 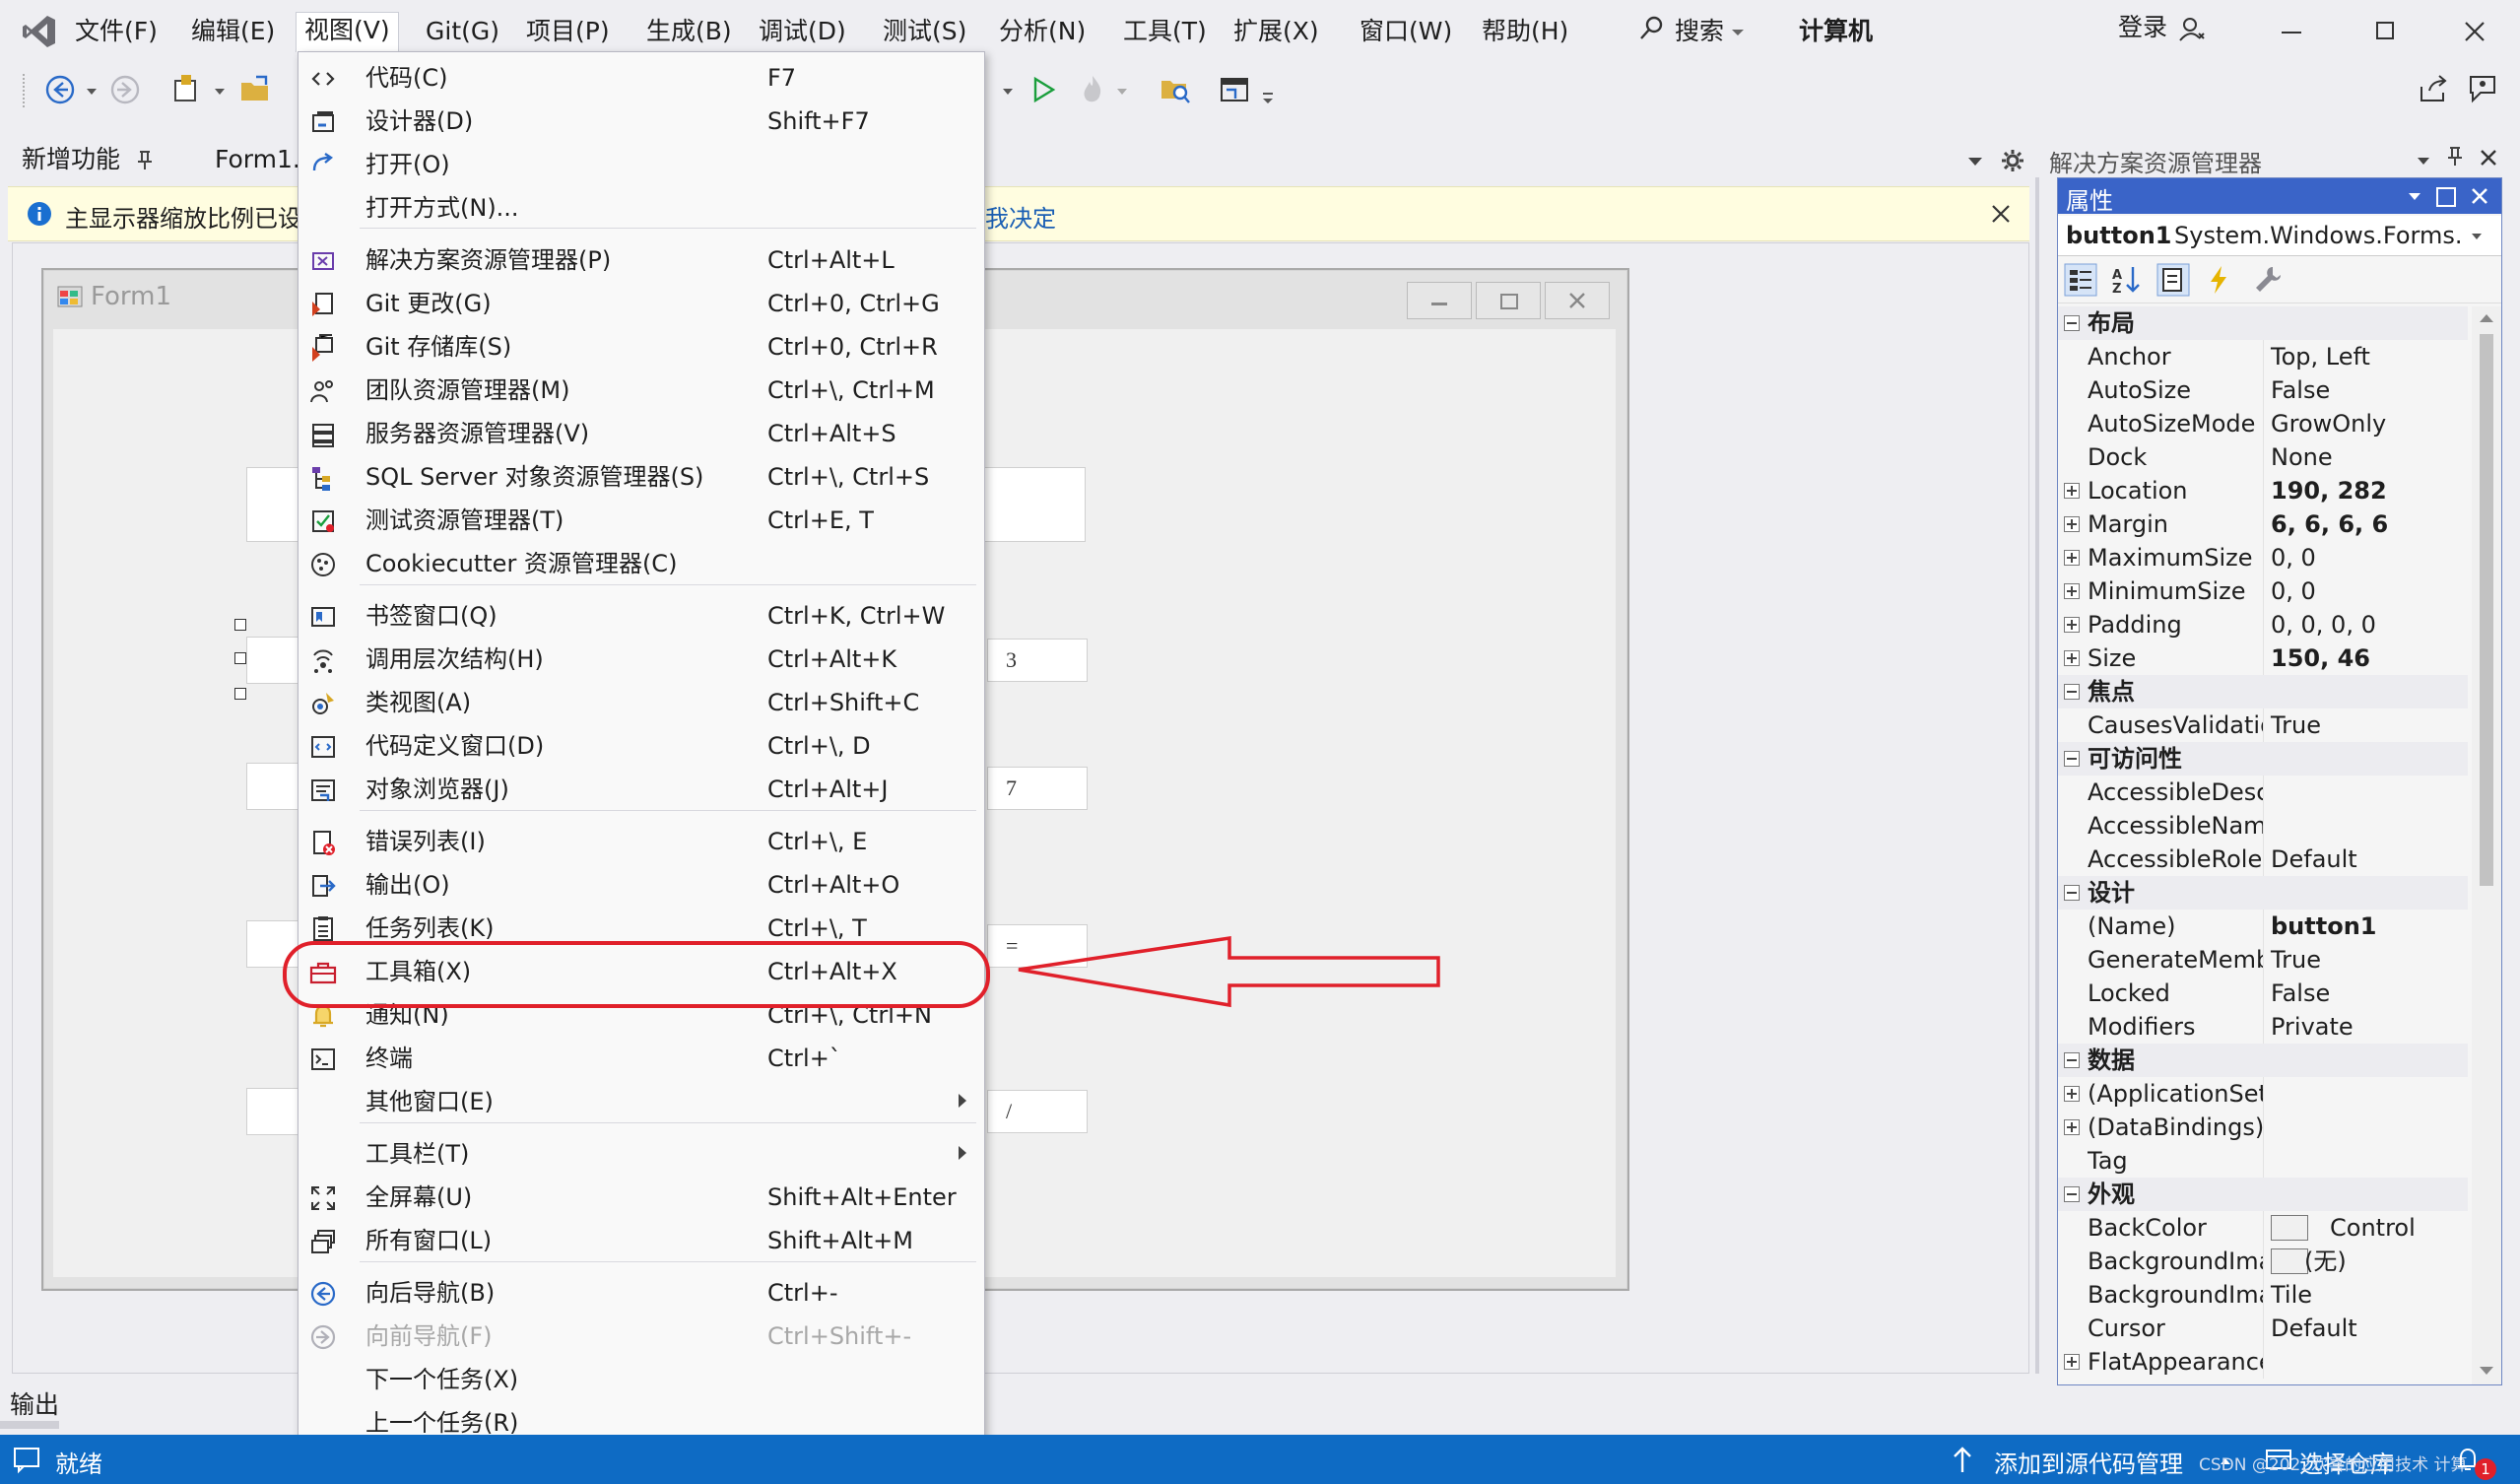 I want to click on property-row: Tag, so click(x=2263, y=1161).